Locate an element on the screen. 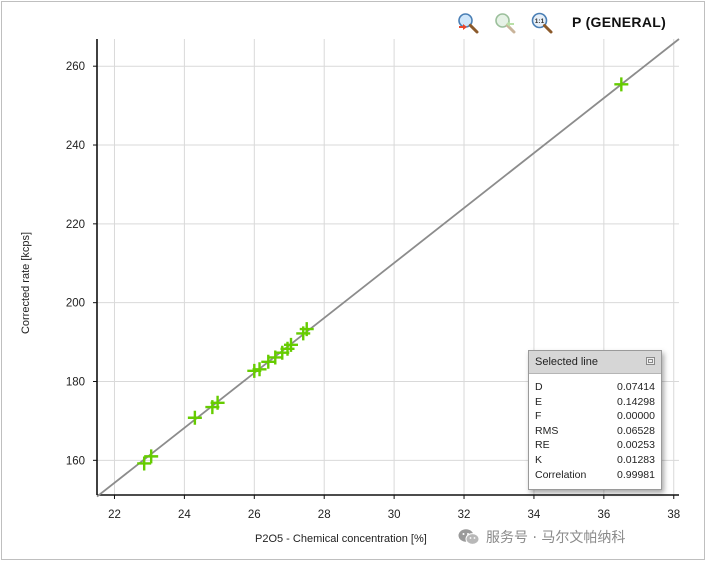 Image resolution: width=708 pixels, height=563 pixels. panel-row-e: E 0.14298 is located at coordinates (595, 402).